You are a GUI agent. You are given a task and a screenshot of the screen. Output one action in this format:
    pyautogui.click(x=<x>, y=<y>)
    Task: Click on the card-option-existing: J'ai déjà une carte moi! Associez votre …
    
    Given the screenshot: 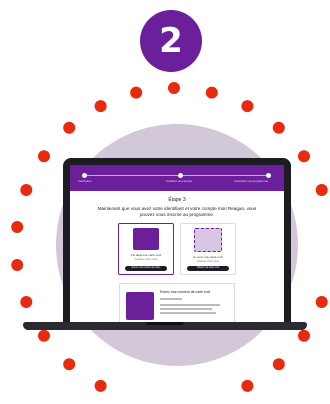 What is the action you would take?
    pyautogui.click(x=146, y=249)
    